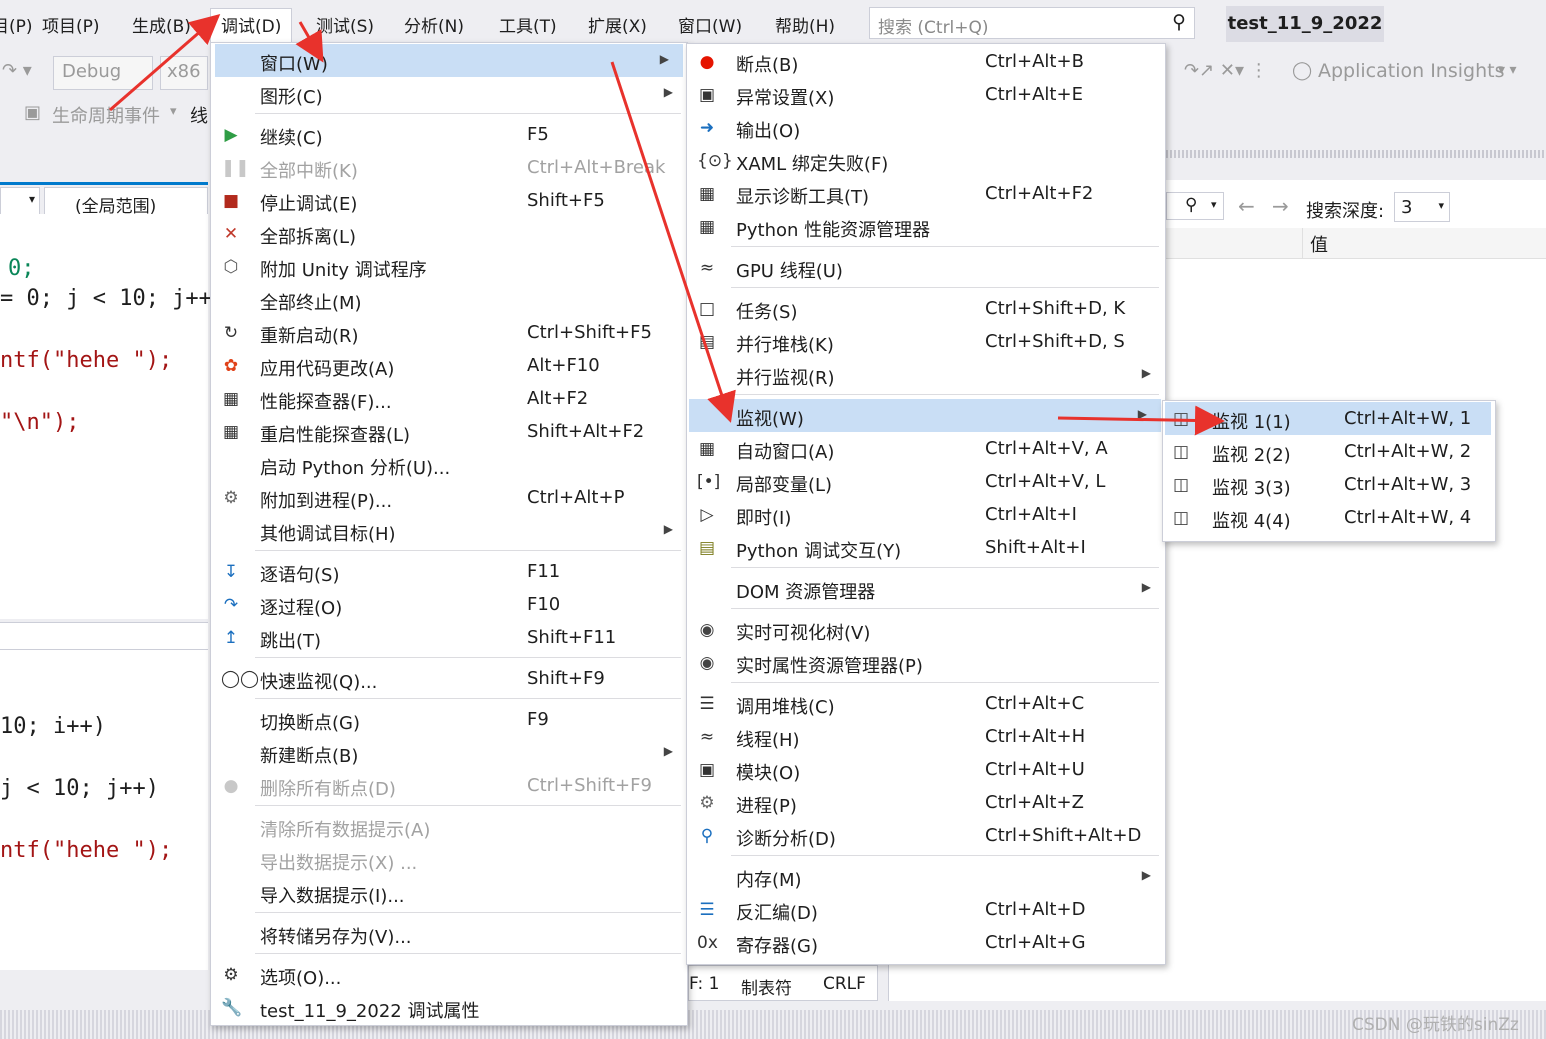 Image resolution: width=1546 pixels, height=1039 pixels. I want to click on arrow-to-debug-menu, so click(165, 63).